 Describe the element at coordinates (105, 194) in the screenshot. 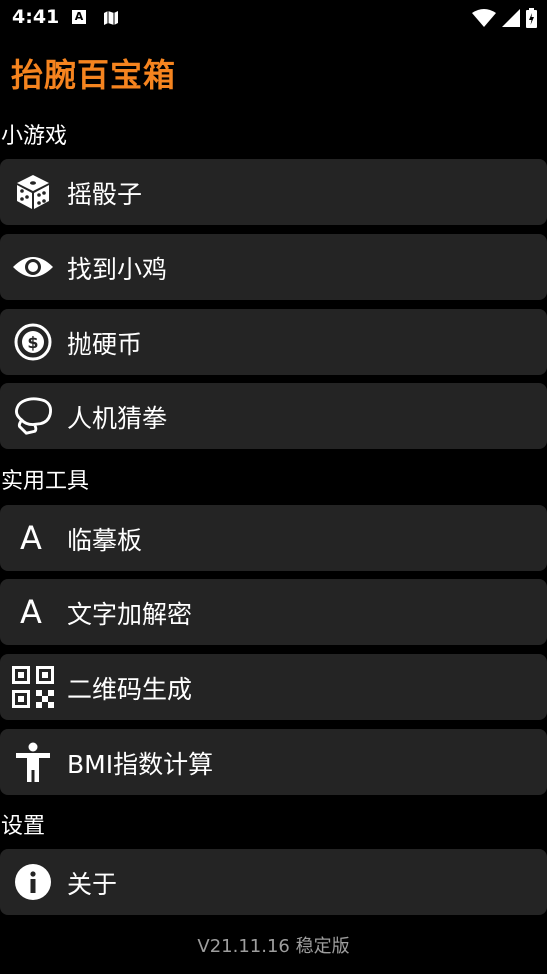

I see `menu-item-label: 摇骰子` at that location.